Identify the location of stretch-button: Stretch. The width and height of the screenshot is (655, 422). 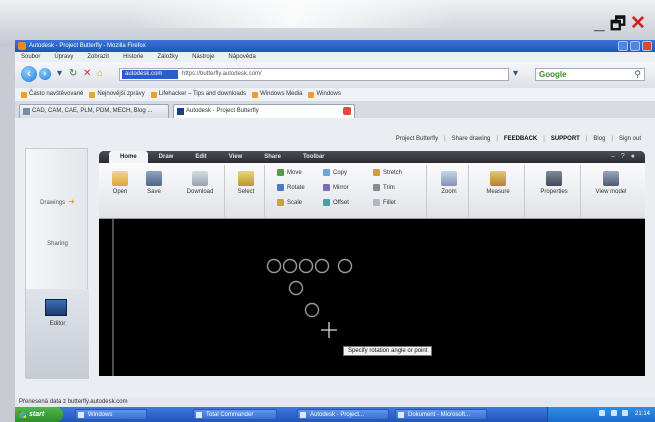
(387, 172).